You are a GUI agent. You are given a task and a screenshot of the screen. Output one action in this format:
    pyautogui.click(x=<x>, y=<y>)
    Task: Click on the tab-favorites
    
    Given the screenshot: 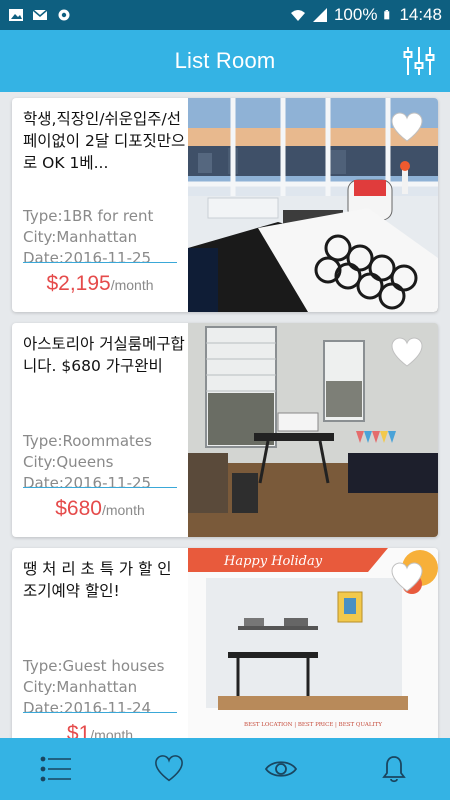 What is the action you would take?
    pyautogui.click(x=169, y=769)
    